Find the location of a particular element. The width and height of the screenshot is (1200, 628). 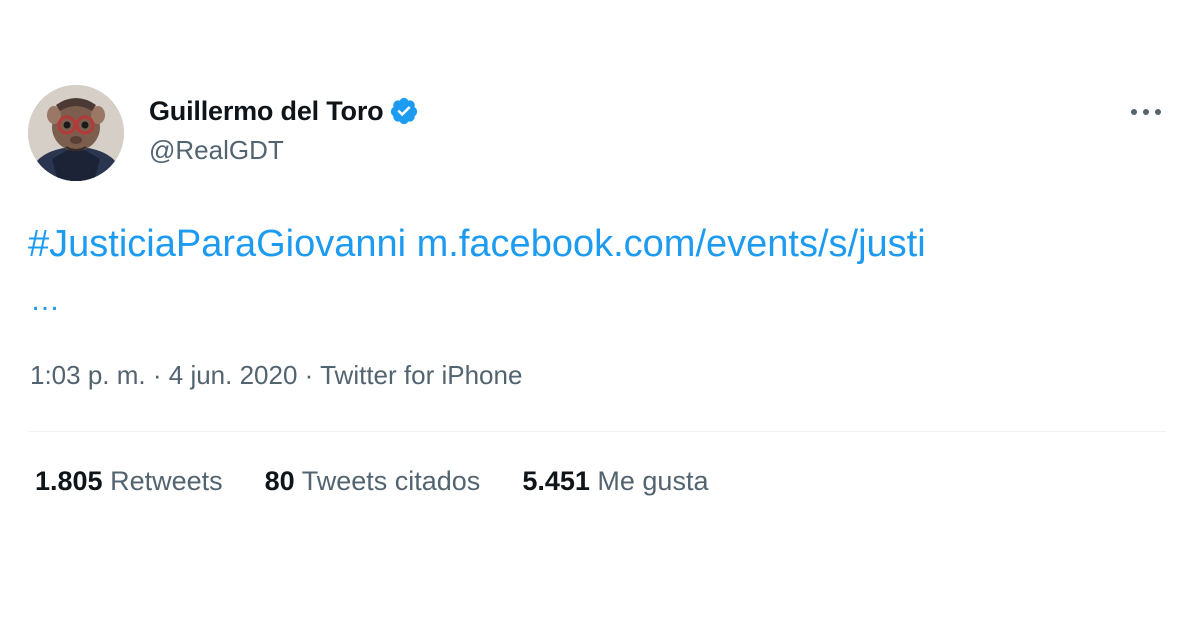

author-handle: @RealGDT is located at coordinates (216, 150).